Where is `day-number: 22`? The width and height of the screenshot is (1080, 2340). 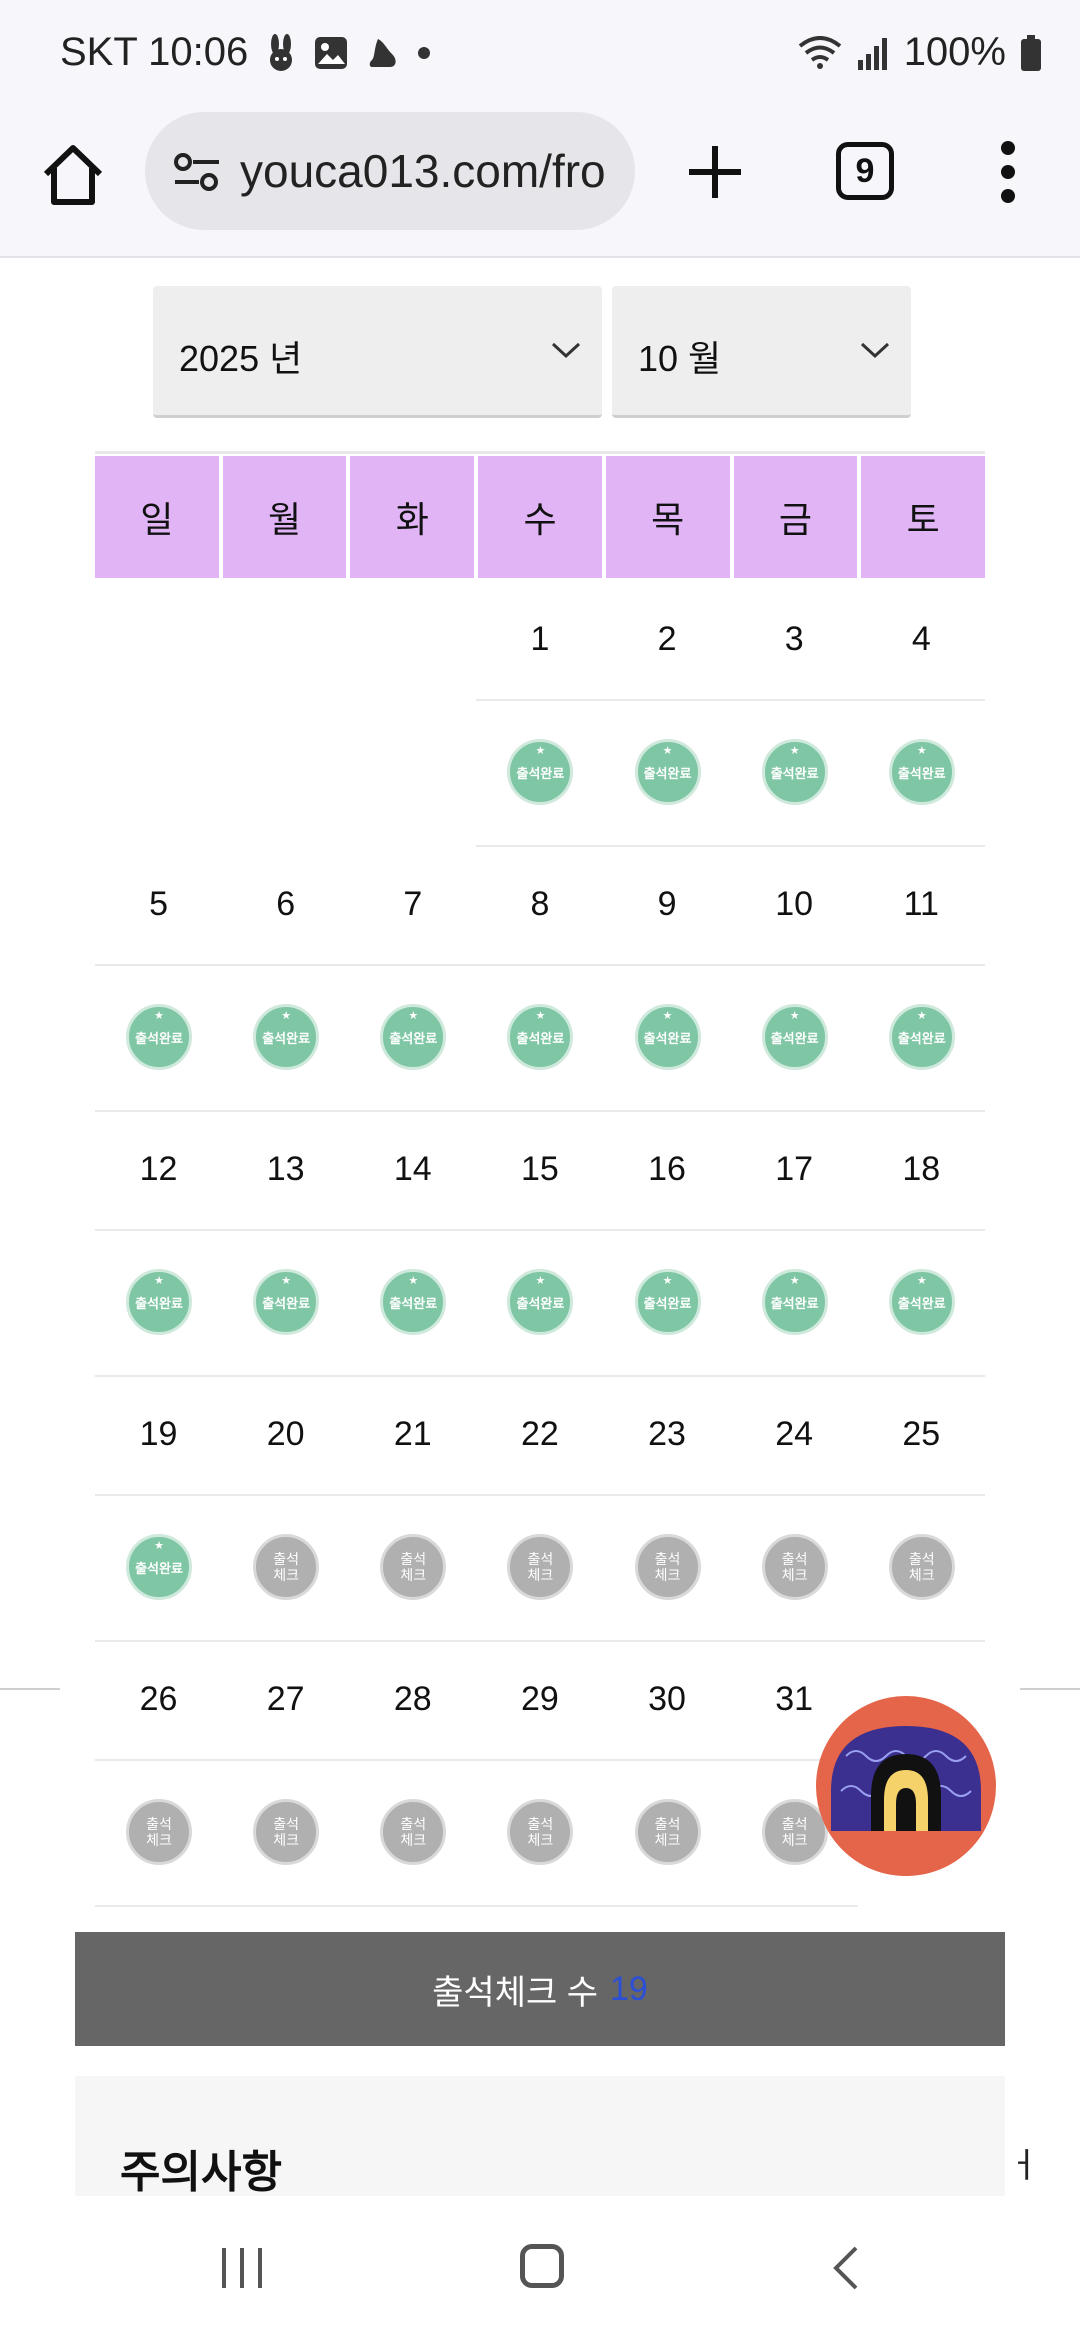 day-number: 22 is located at coordinates (540, 1434).